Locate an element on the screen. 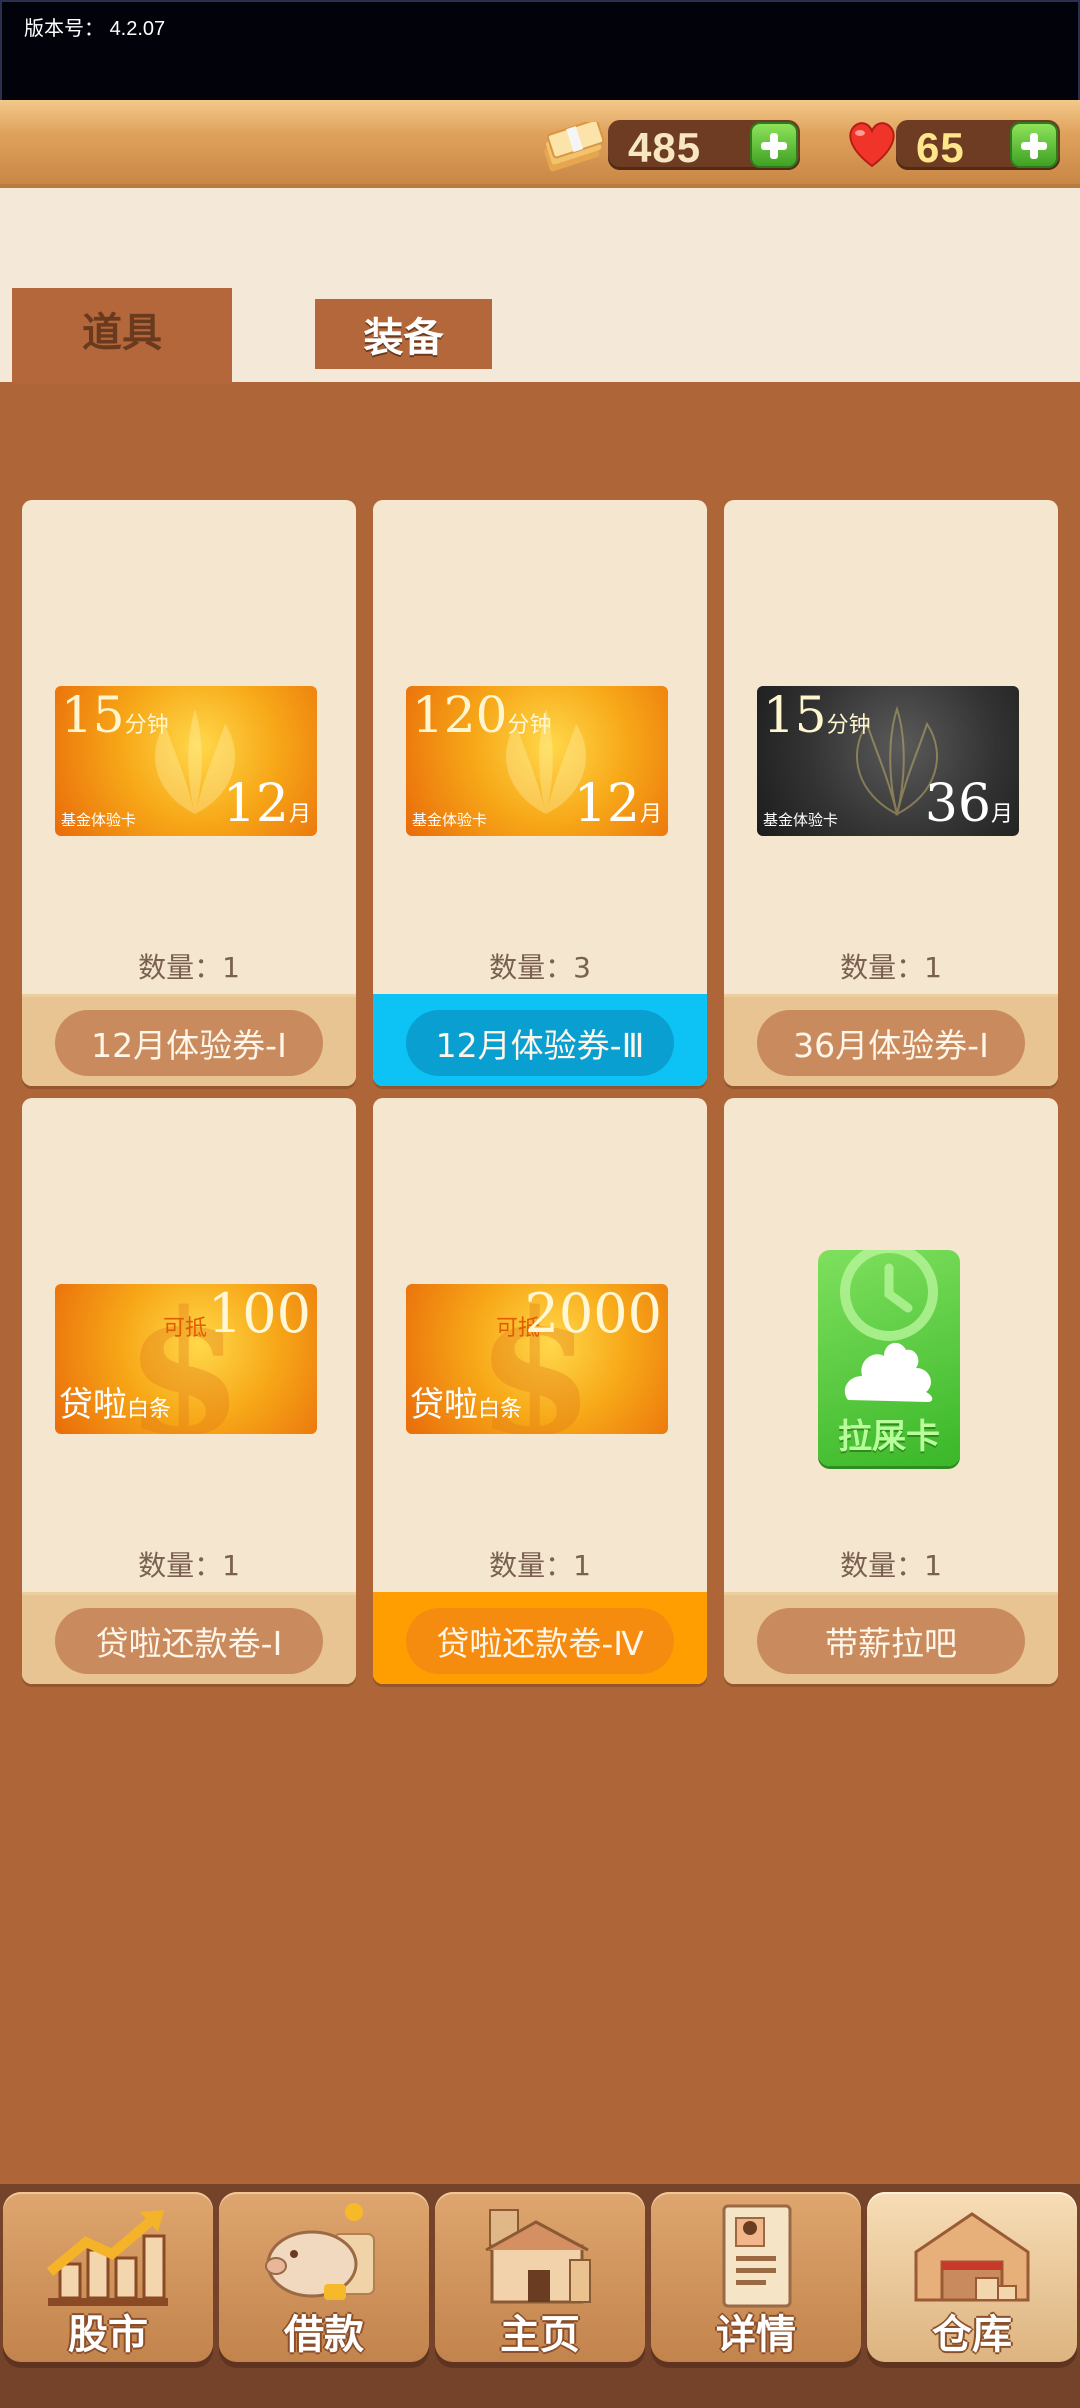  stock-chart-icon is located at coordinates (107, 2258).